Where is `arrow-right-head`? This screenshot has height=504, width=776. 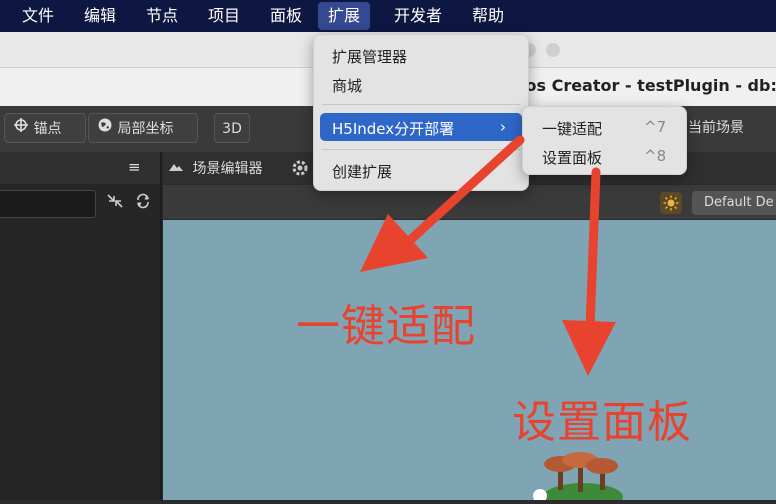 arrow-right-head is located at coordinates (589, 348).